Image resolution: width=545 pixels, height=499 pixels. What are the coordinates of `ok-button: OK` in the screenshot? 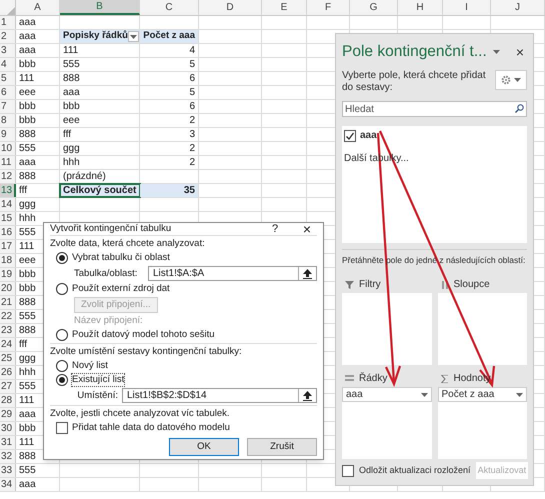 It's located at (204, 447).